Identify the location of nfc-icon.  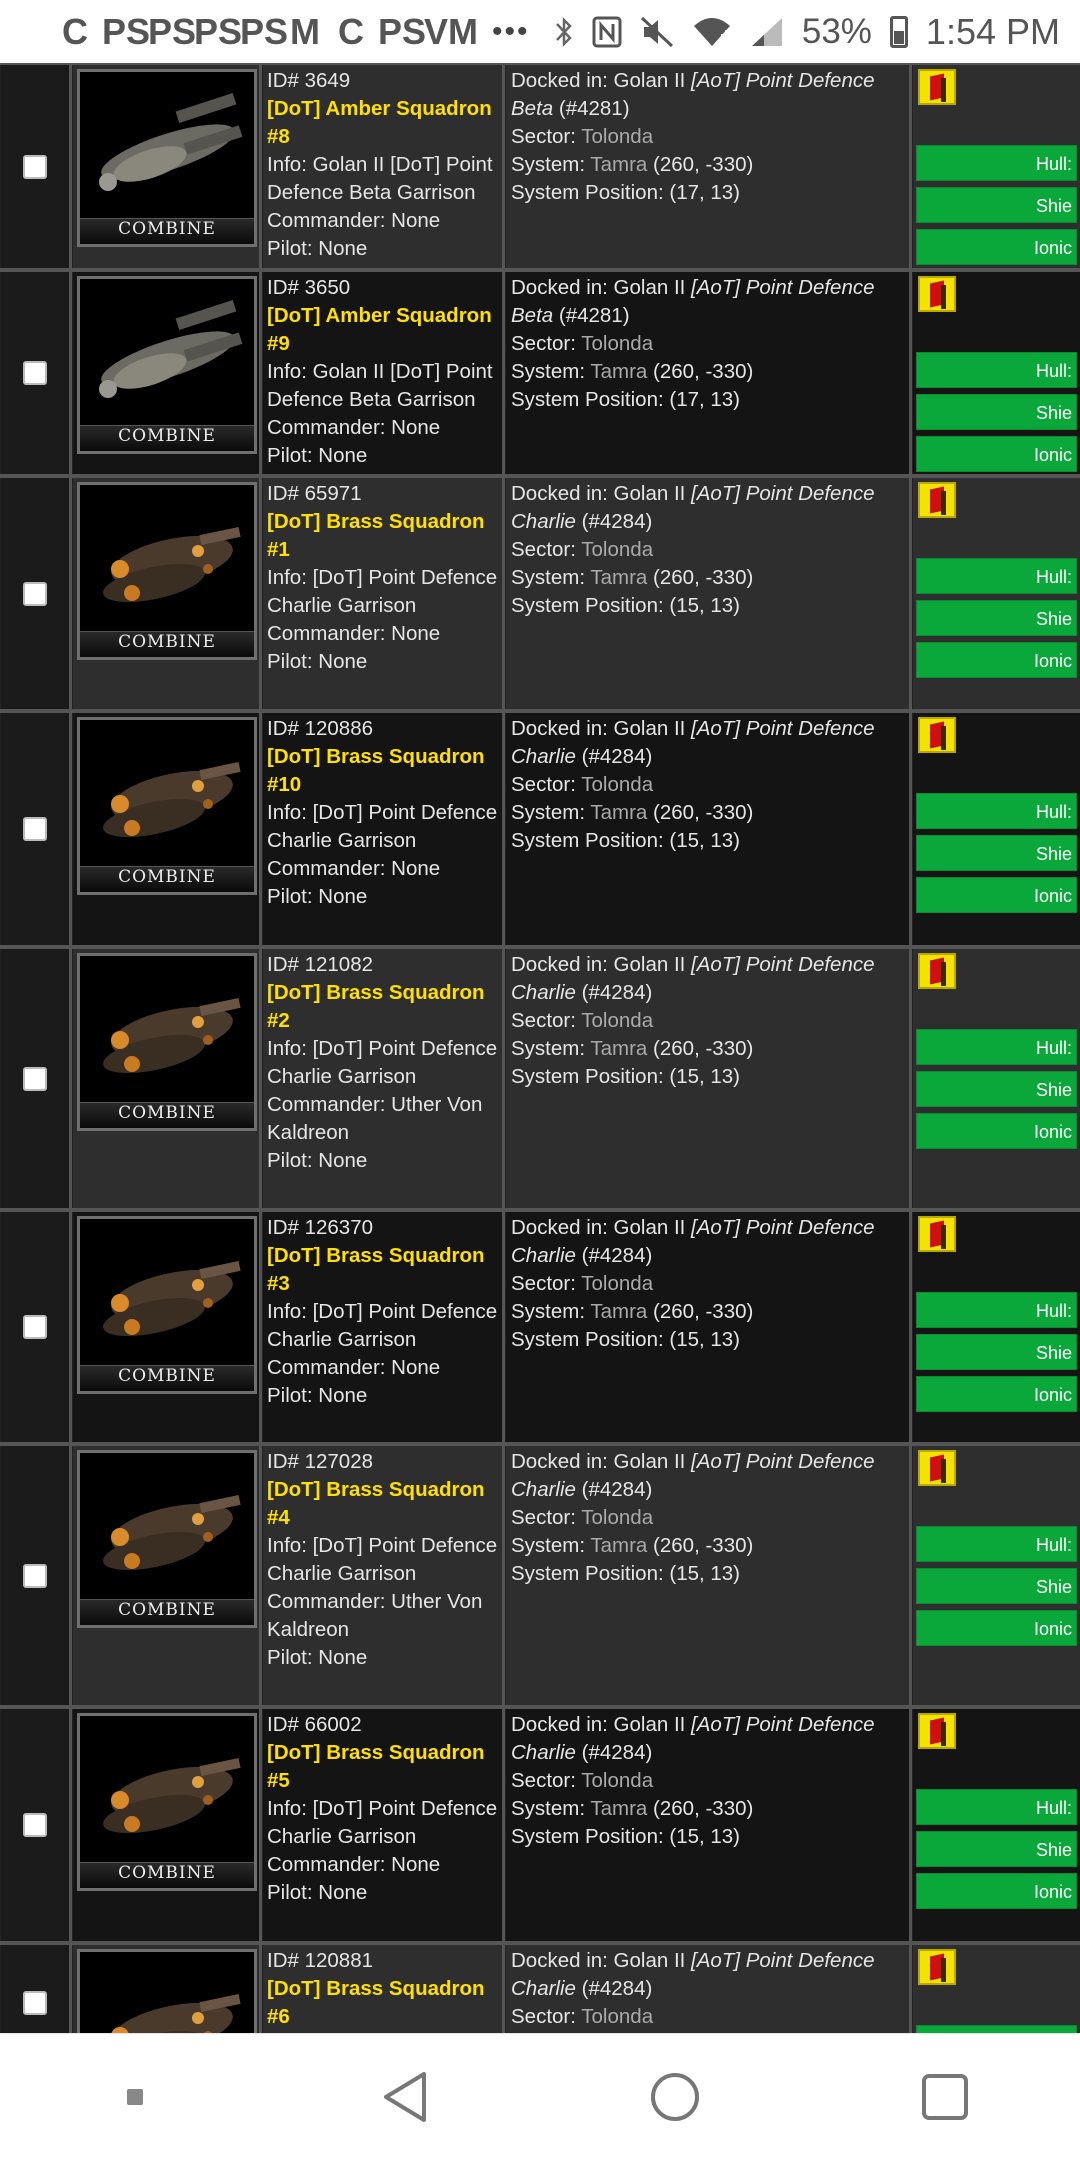
(607, 31).